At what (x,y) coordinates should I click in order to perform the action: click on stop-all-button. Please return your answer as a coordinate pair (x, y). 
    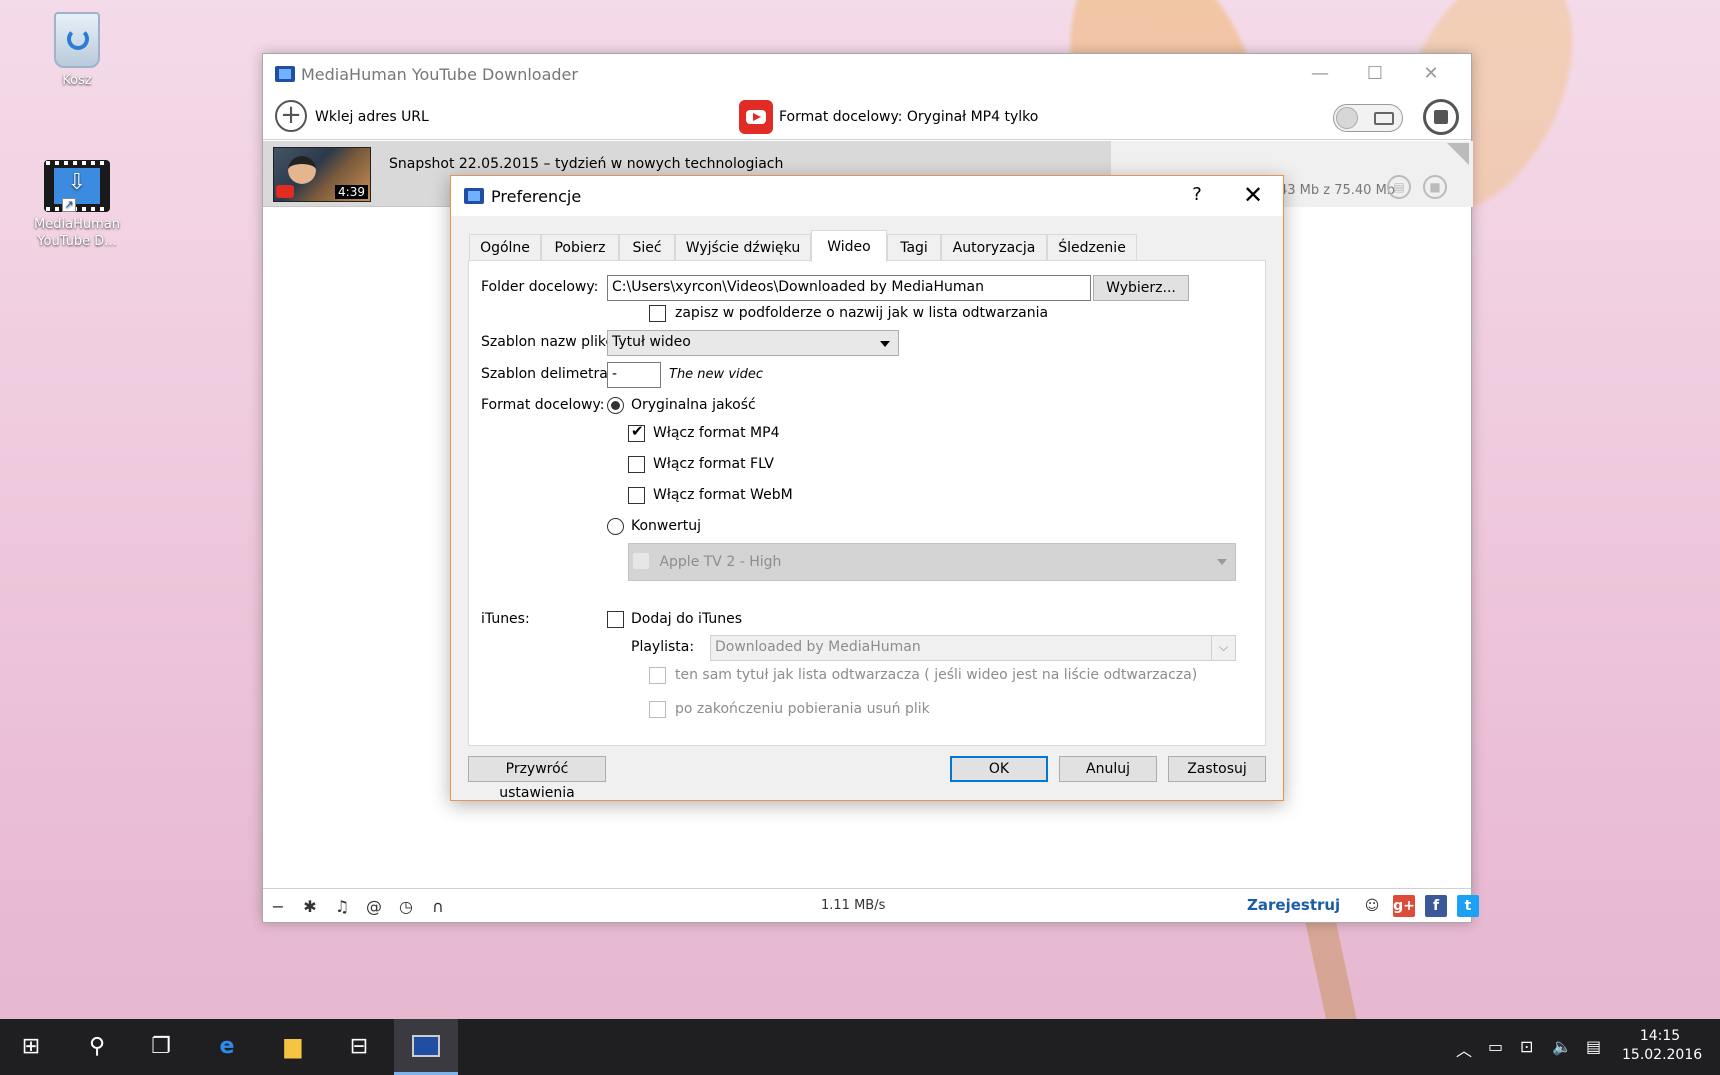
    Looking at the image, I should click on (1441, 117).